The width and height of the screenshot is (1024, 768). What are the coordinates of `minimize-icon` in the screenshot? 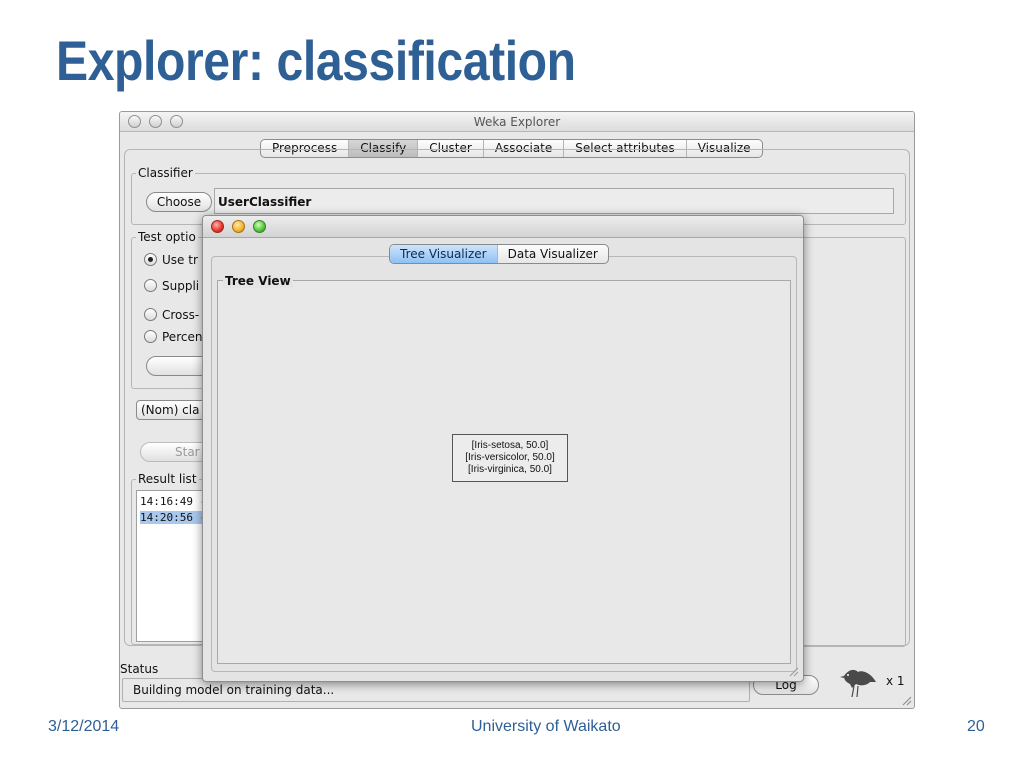 It's located at (238, 226).